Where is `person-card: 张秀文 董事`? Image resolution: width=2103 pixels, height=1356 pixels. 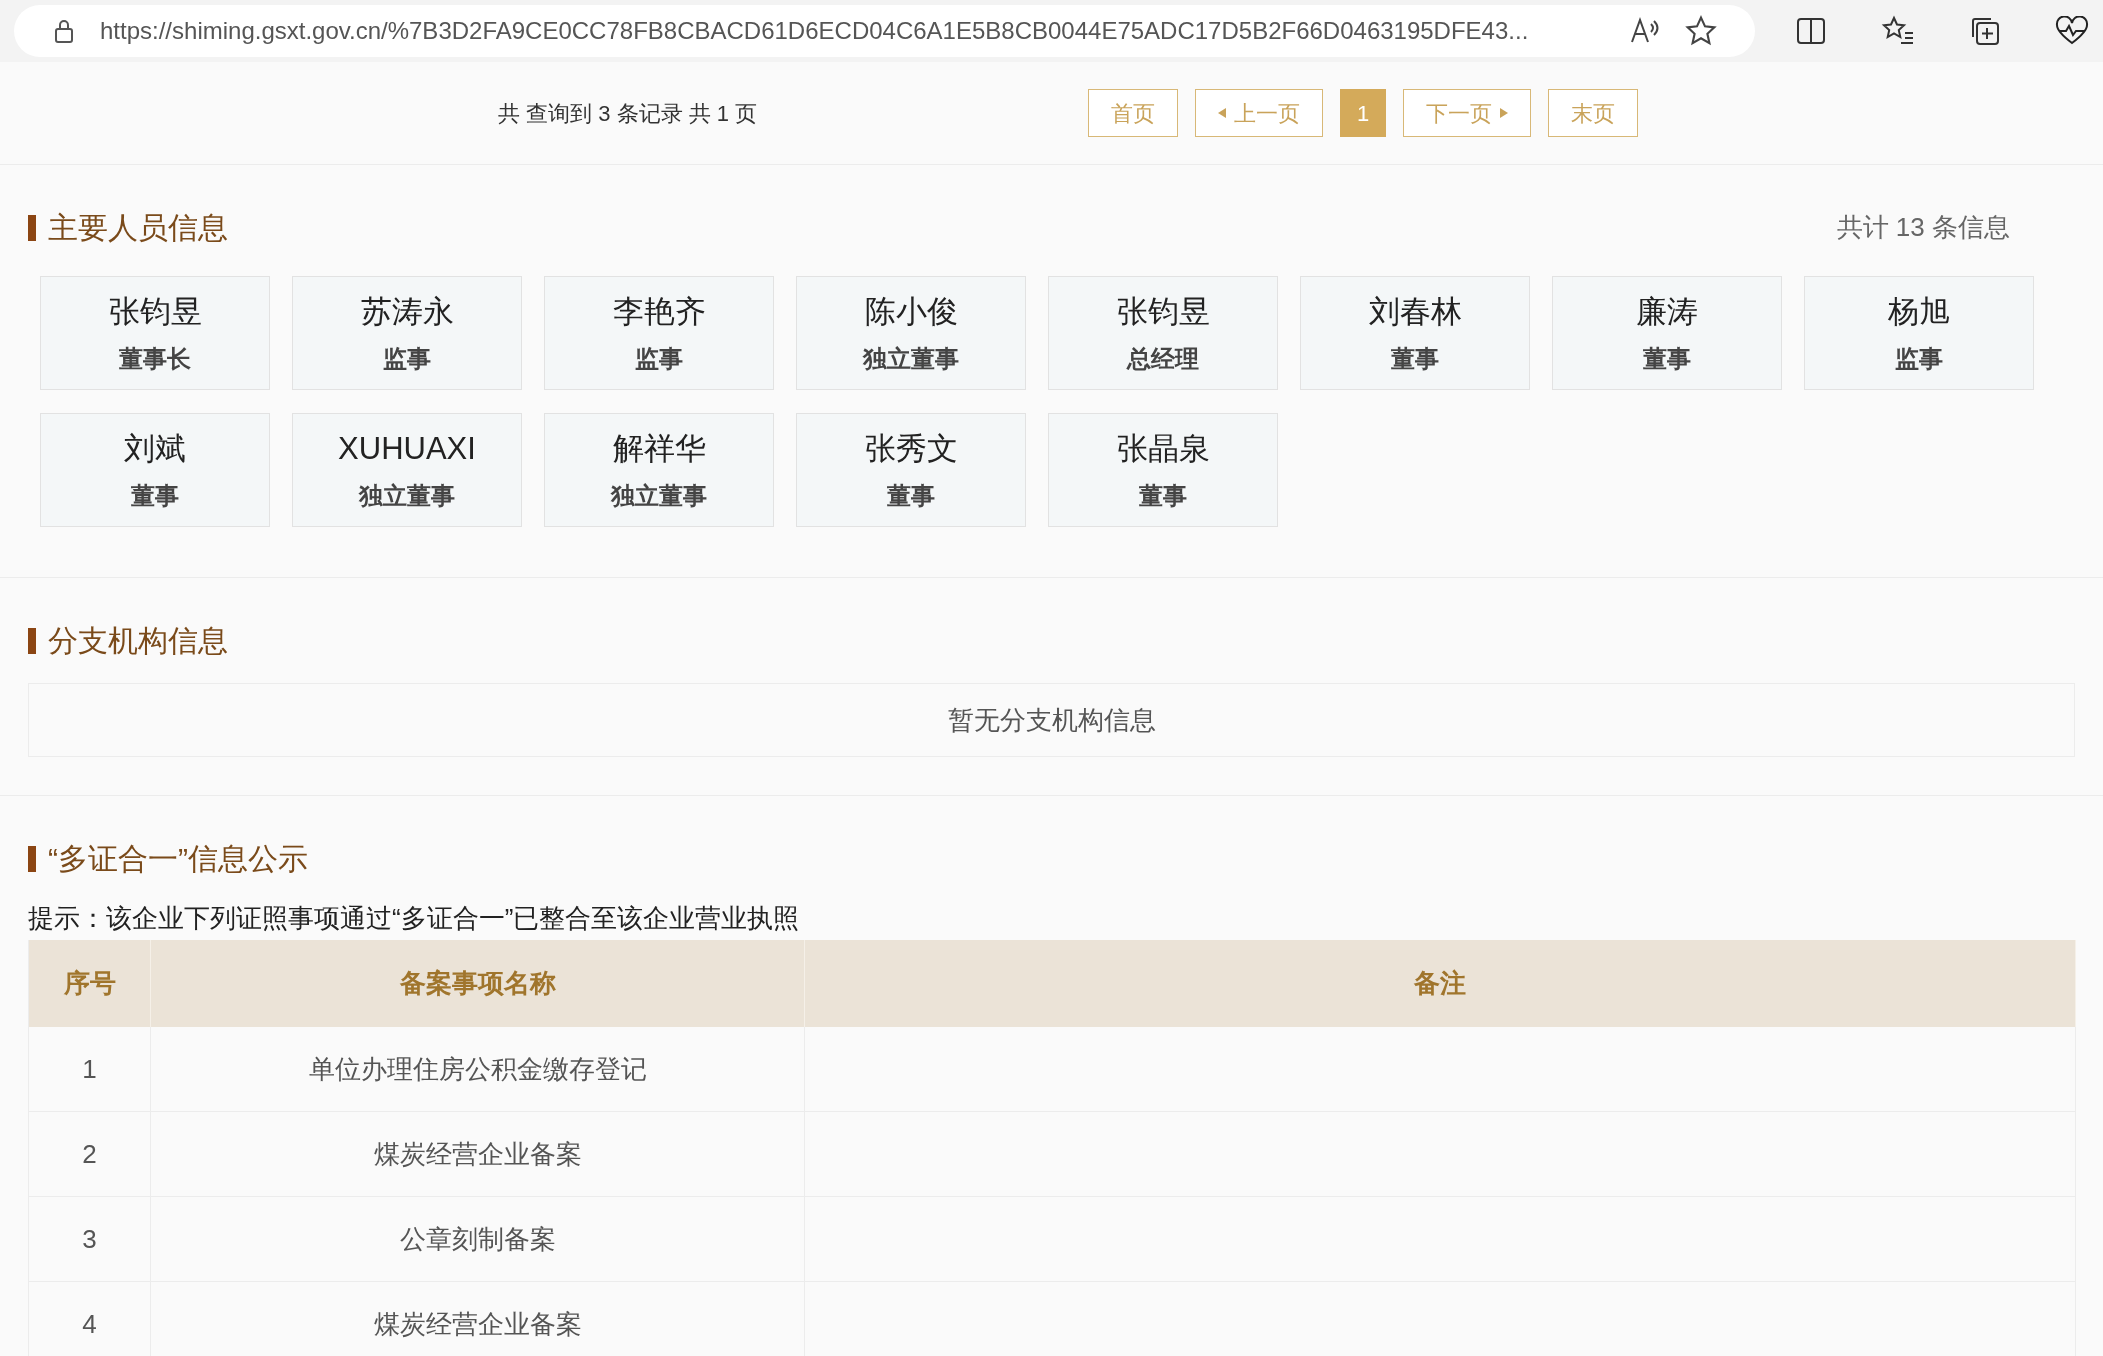 person-card: 张秀文 董事 is located at coordinates (911, 470).